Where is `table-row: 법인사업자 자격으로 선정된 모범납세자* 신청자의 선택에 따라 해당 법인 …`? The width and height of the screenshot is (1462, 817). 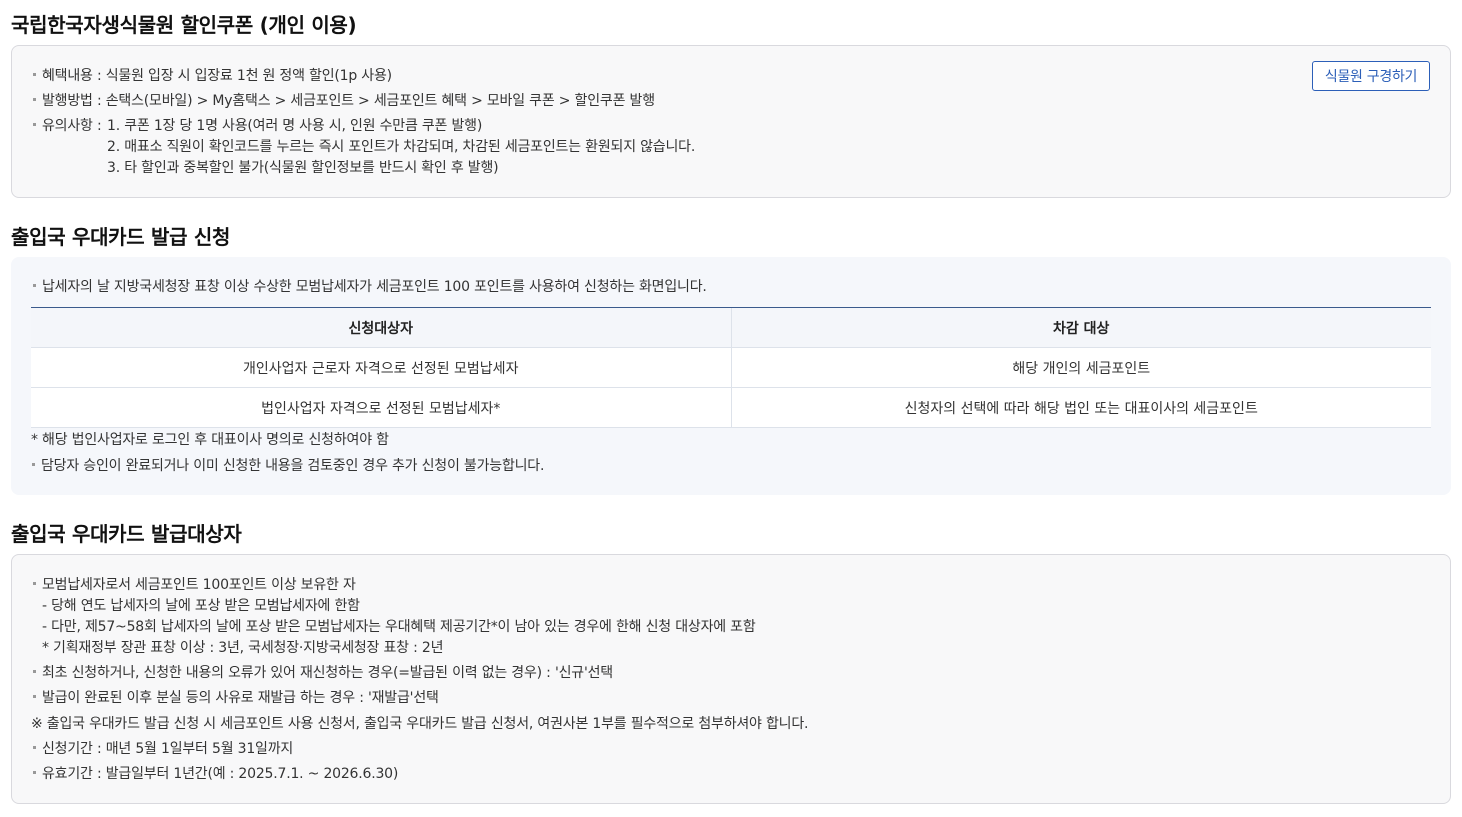 table-row: 법인사업자 자격으로 선정된 모범납세자* 신청자의 선택에 따라 해당 법인 … is located at coordinates (731, 407).